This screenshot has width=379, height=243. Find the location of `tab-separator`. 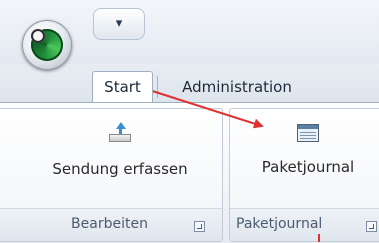

tab-separator is located at coordinates (157, 87).